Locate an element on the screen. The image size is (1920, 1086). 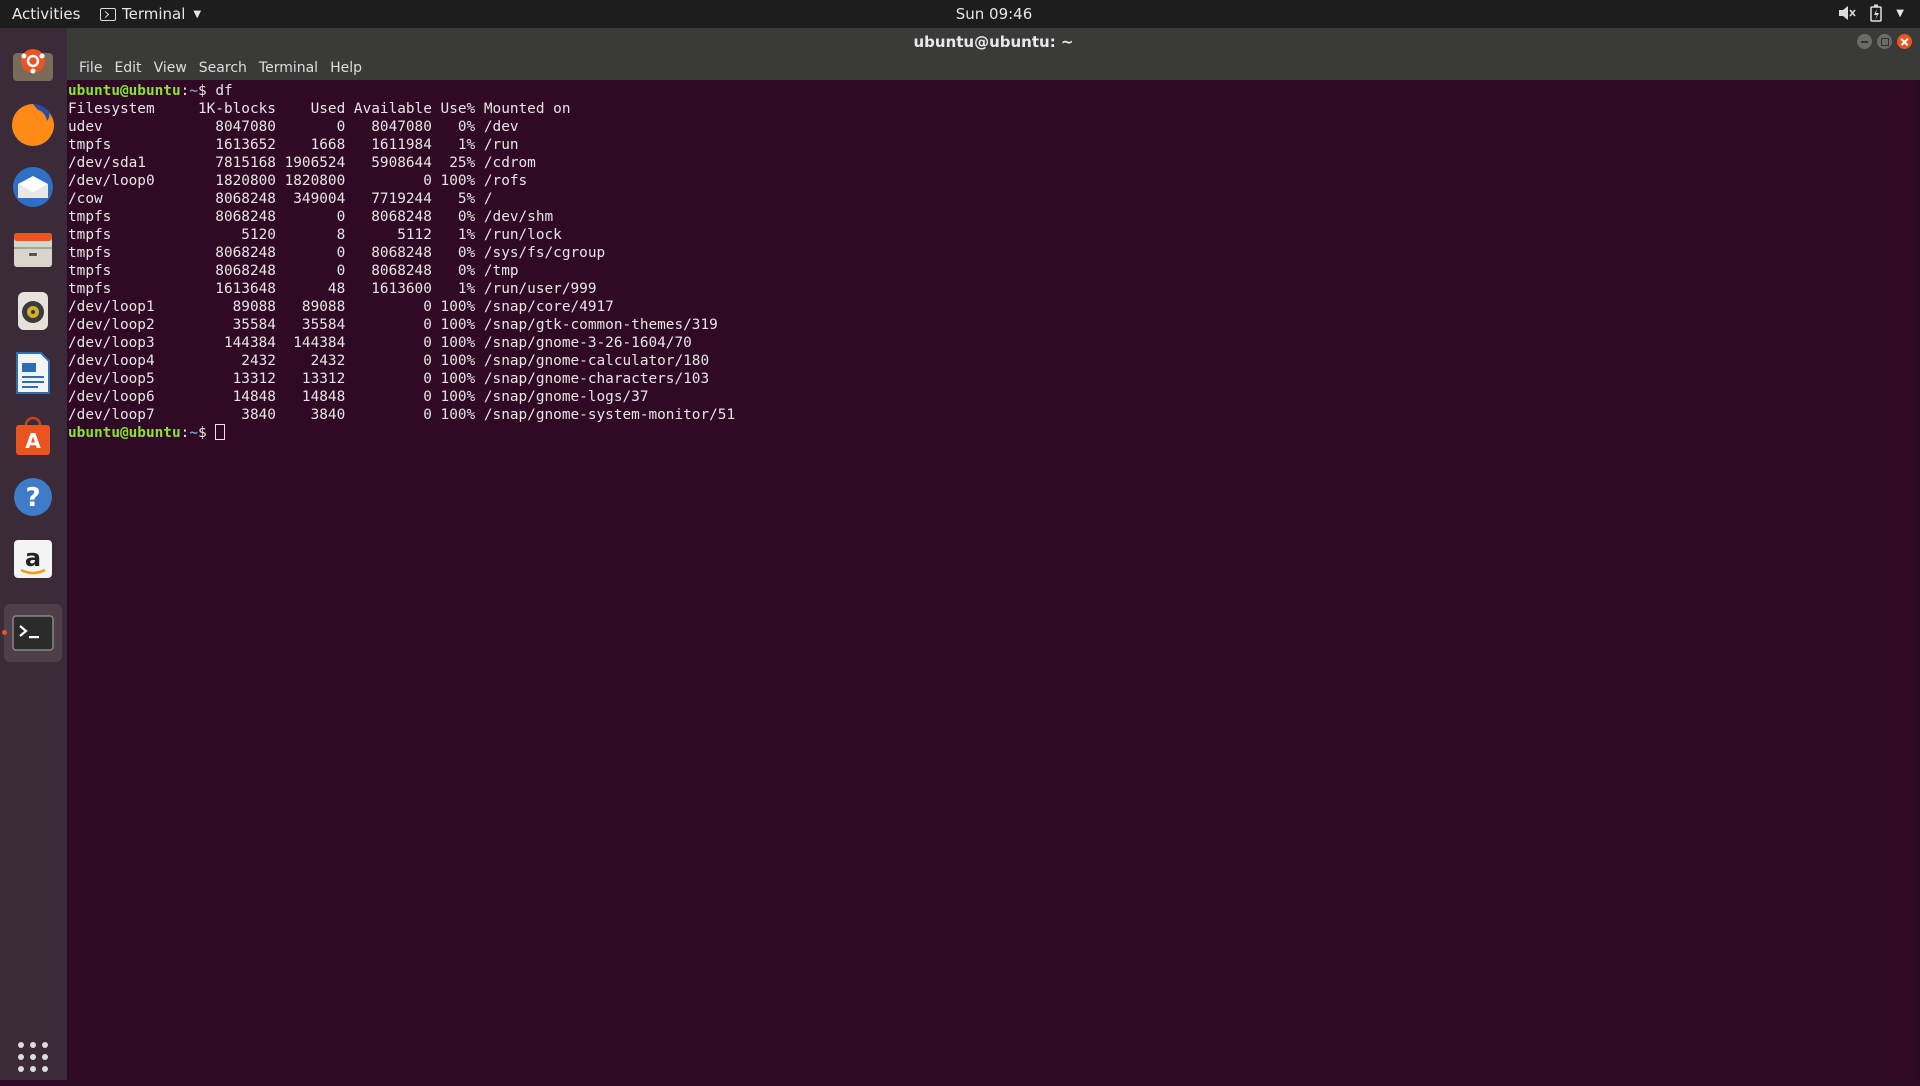
dock-item-software: A is located at coordinates (33, 435).